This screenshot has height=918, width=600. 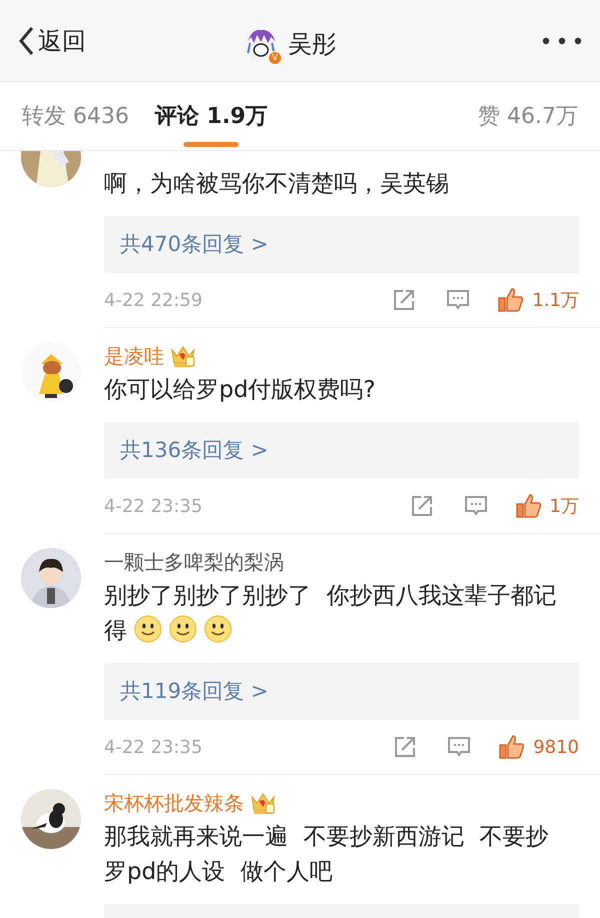 What do you see at coordinates (153, 300) in the screenshot?
I see `timestamp: 4-22 22:59` at bounding box center [153, 300].